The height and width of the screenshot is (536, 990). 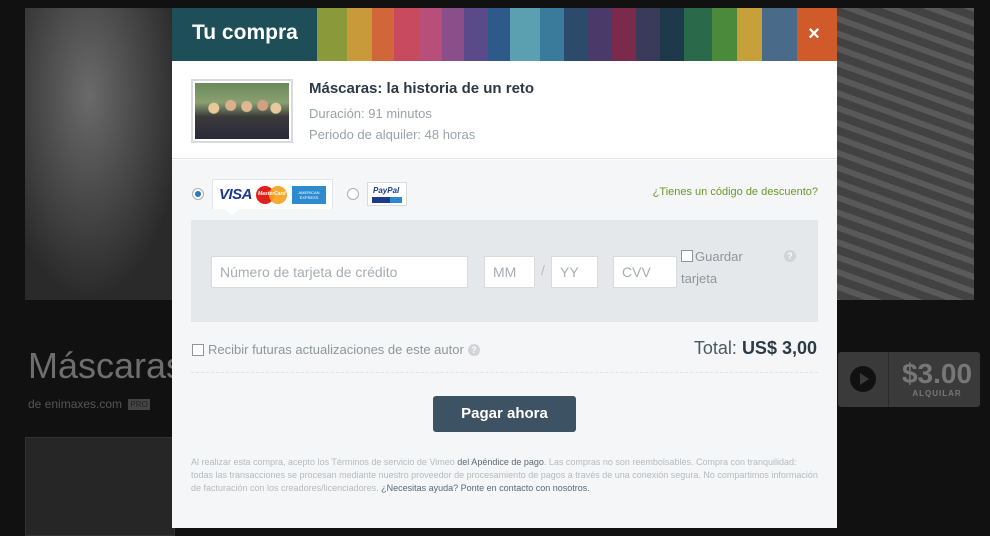 I want to click on expiry-month-input: MM, so click(x=509, y=272).